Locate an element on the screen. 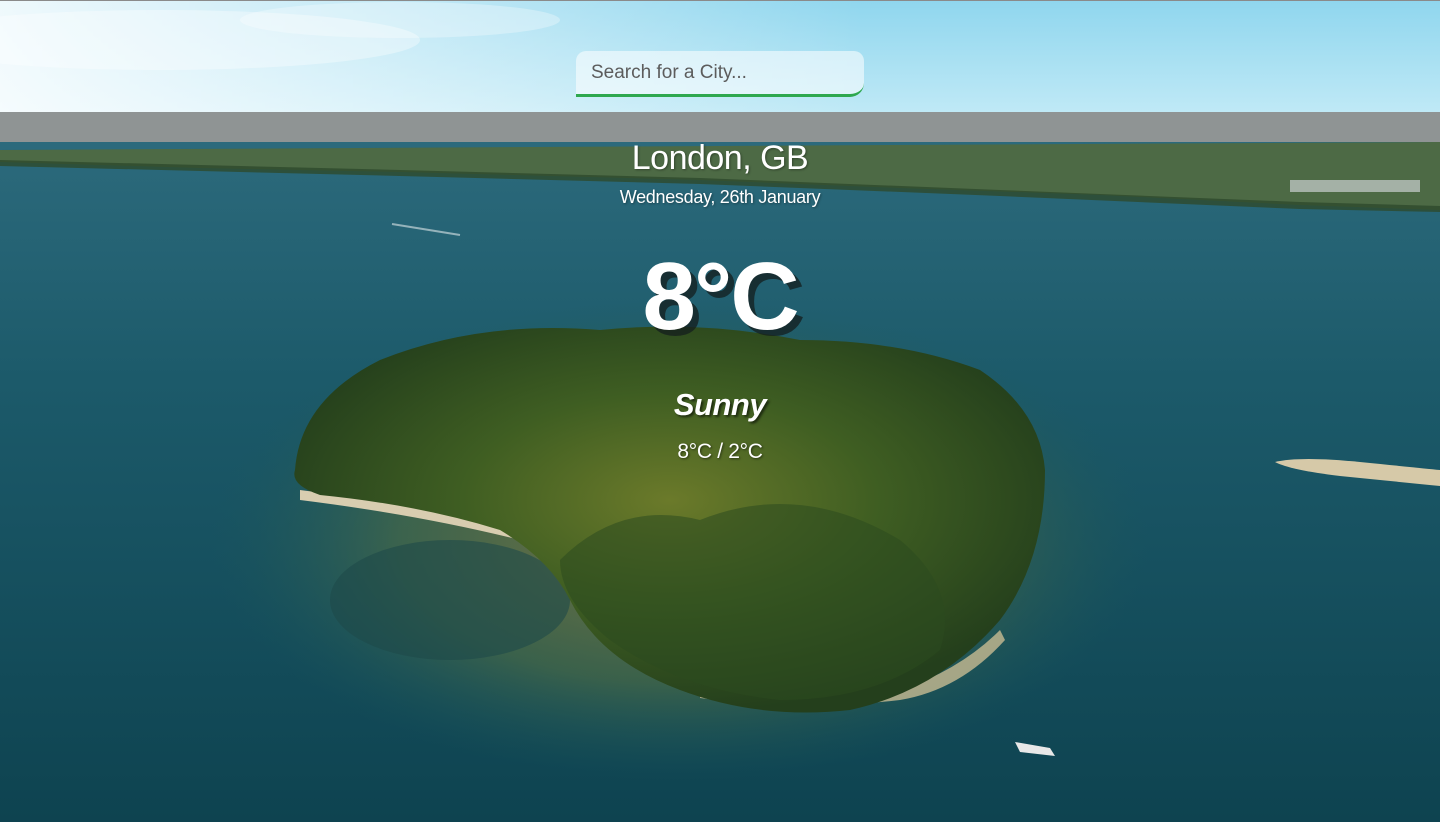  top-border is located at coordinates (720, 0).